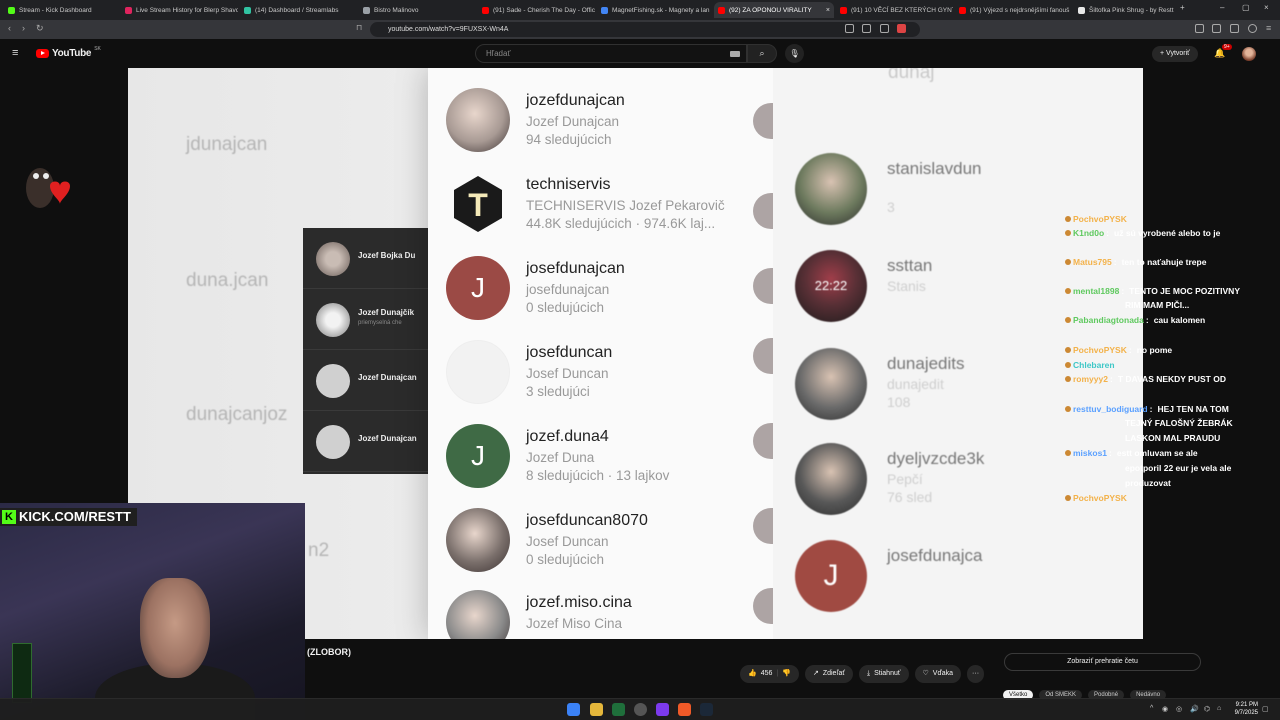 The width and height of the screenshot is (1280, 720). Describe the element at coordinates (9, 28) in the screenshot. I see `back-icon: ‹` at that location.